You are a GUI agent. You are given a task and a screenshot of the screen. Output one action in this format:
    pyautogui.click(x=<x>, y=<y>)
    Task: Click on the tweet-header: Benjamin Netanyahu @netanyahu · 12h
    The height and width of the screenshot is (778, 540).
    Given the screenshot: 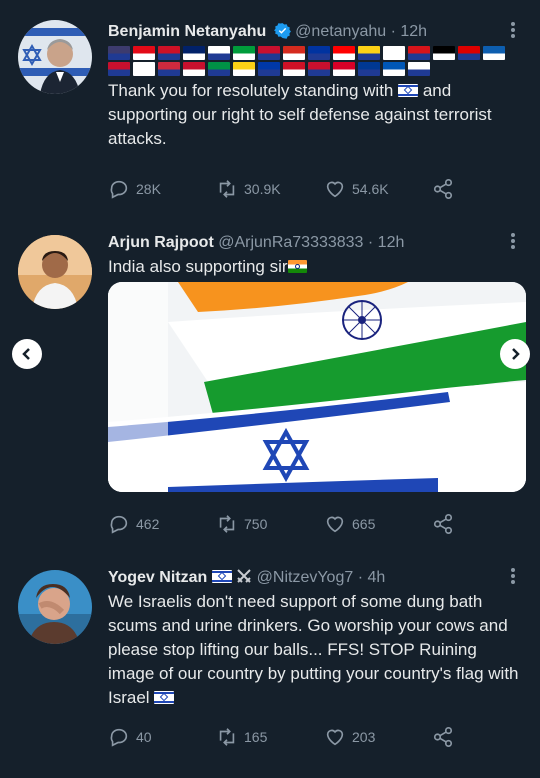 What is the action you would take?
    pyautogui.click(x=317, y=32)
    